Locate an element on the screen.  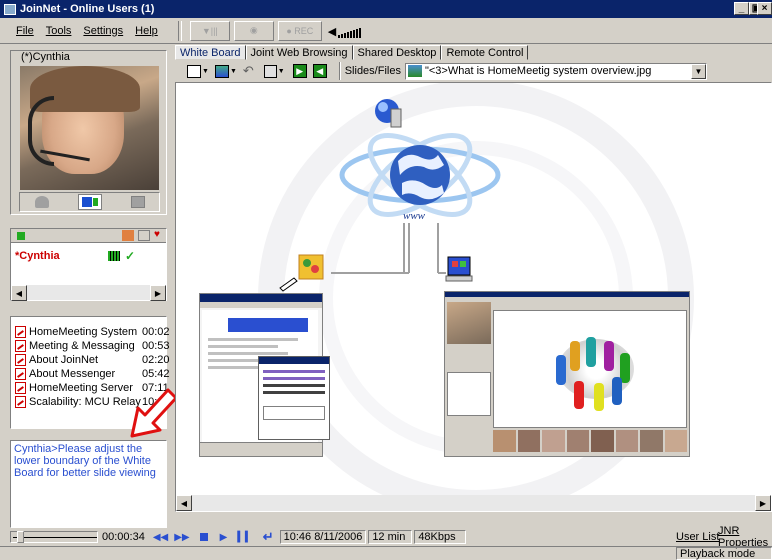
signal-icon is located at coordinates (114, 256).